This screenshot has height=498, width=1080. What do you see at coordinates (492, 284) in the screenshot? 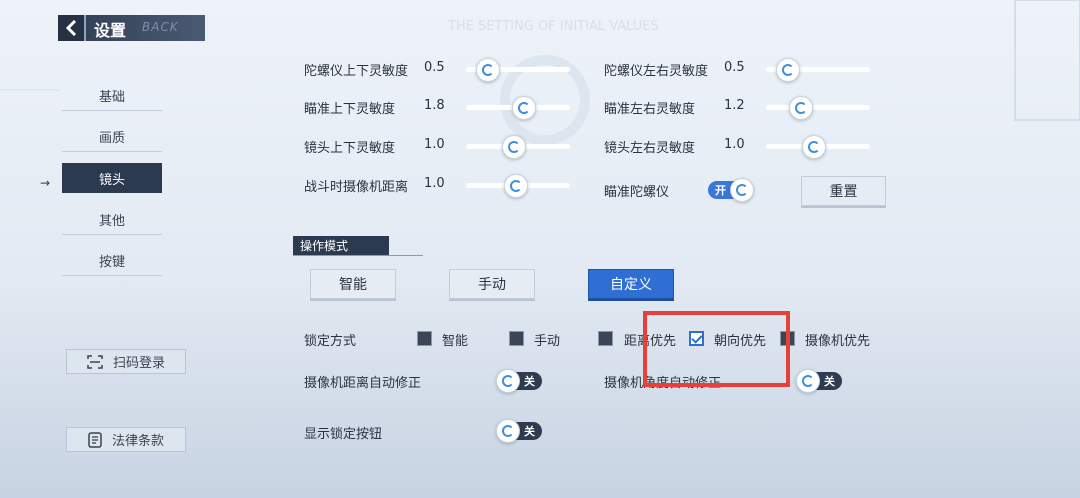
I see `mode-manual-button: 手动` at bounding box center [492, 284].